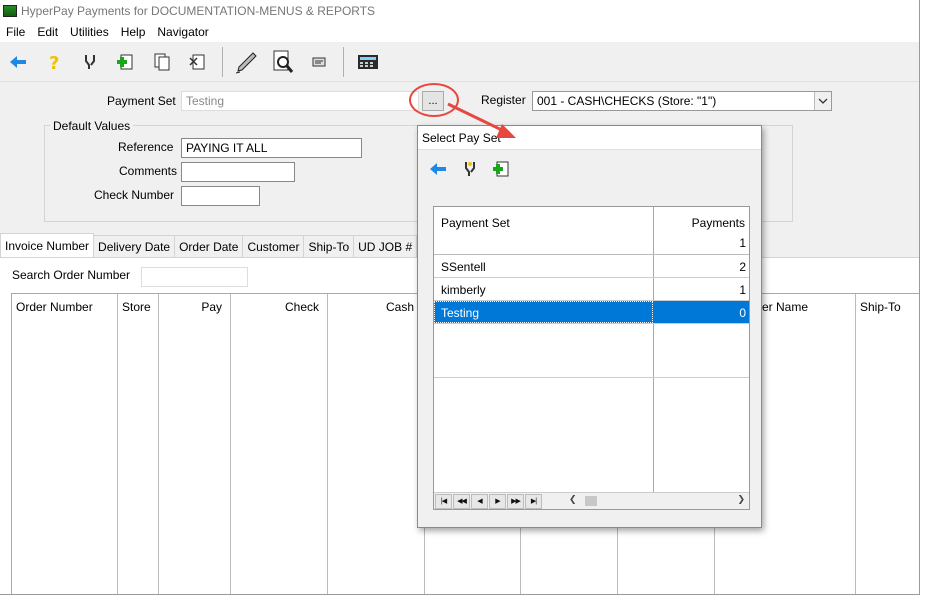 This screenshot has width=937, height=608. I want to click on next-record-button: ▶, so click(497, 501).